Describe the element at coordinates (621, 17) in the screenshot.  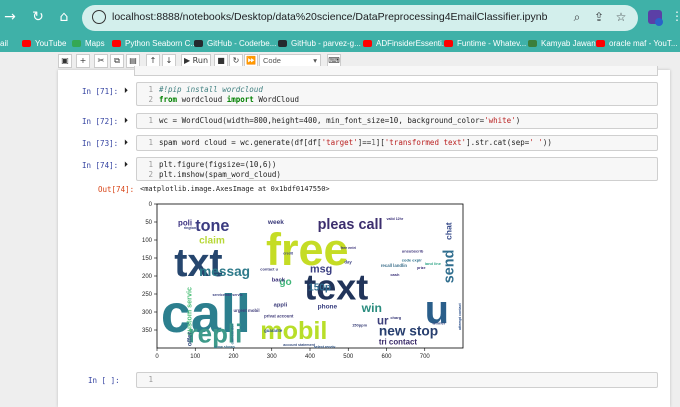
I see `bookmark-star-icon: ☆` at that location.